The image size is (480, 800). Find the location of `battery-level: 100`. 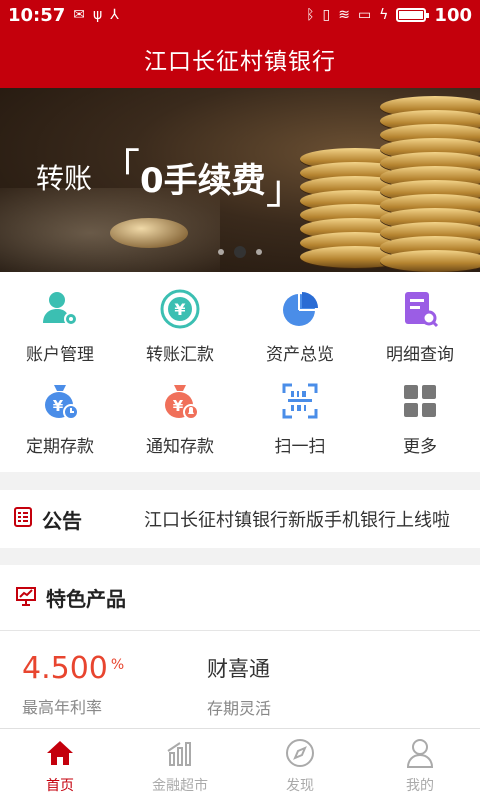

battery-level: 100 is located at coordinates (453, 15).